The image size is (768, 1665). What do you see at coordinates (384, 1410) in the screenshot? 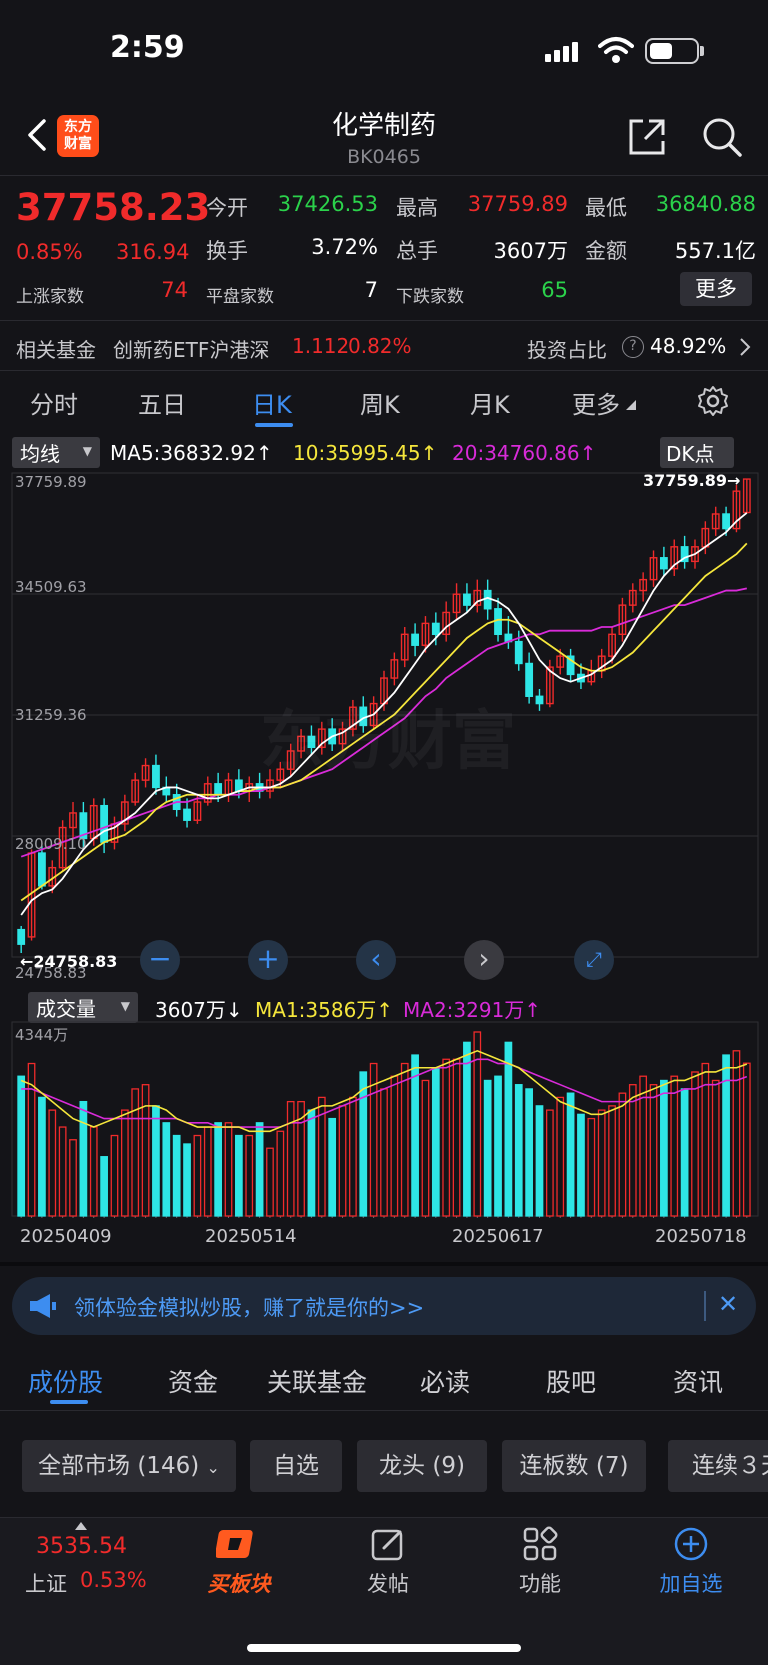
I see `tabs-divider` at bounding box center [384, 1410].